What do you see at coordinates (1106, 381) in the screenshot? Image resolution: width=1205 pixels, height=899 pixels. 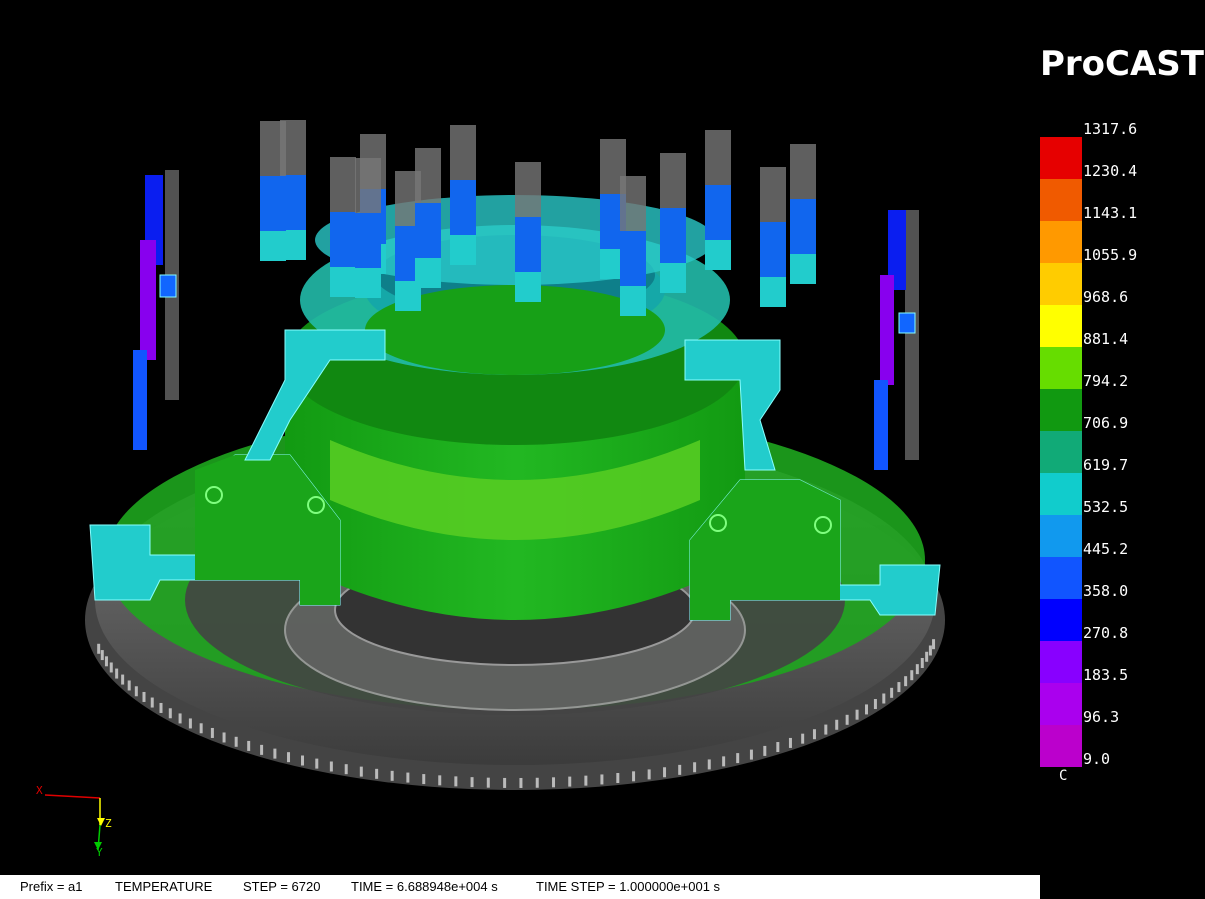 I see `legend-value: 794.2` at bounding box center [1106, 381].